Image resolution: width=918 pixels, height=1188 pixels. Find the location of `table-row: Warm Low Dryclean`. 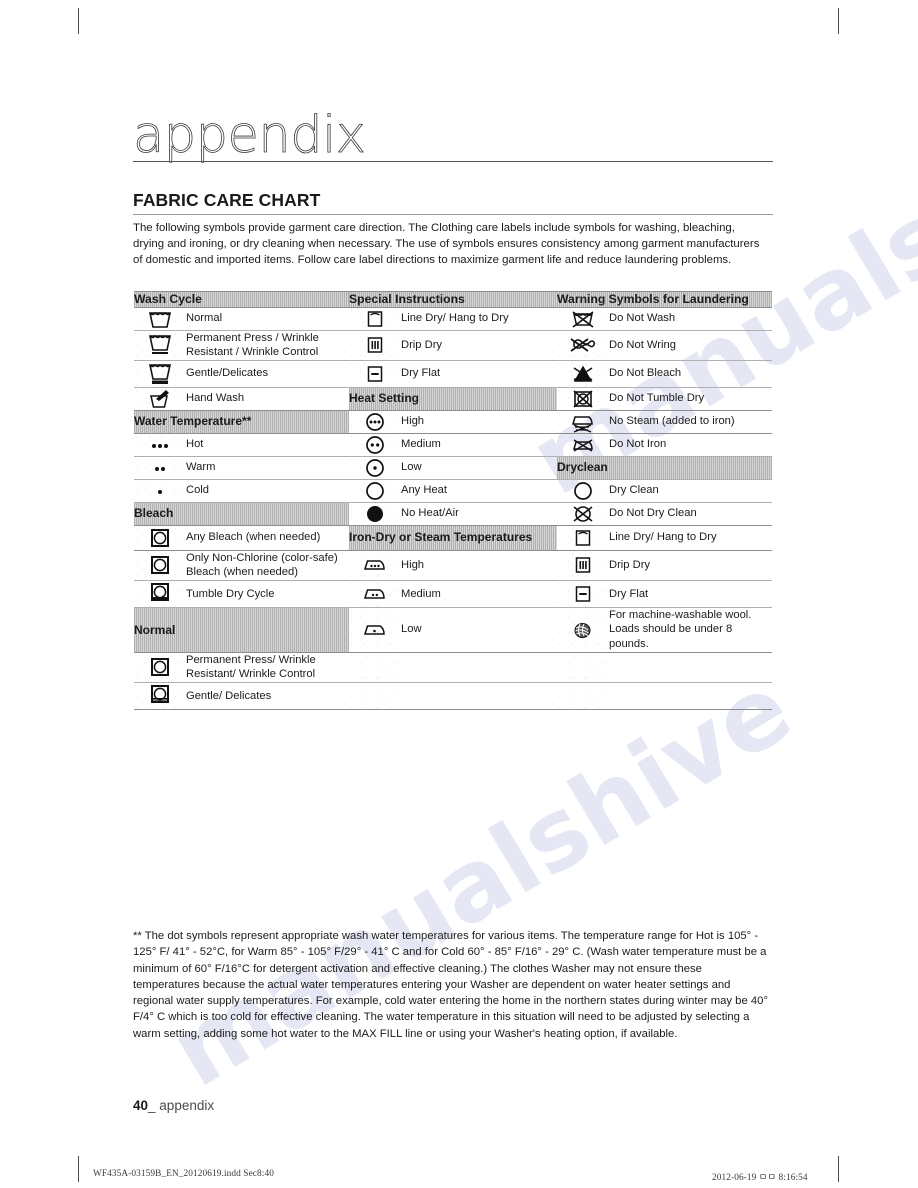

table-row: Warm Low Dryclean is located at coordinates (453, 468).